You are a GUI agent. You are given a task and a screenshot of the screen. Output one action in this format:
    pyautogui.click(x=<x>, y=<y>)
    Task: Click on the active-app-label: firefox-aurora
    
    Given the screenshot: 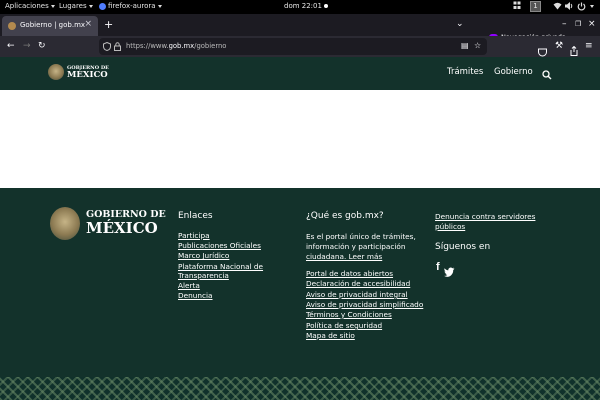 What is the action you would take?
    pyautogui.click(x=132, y=6)
    